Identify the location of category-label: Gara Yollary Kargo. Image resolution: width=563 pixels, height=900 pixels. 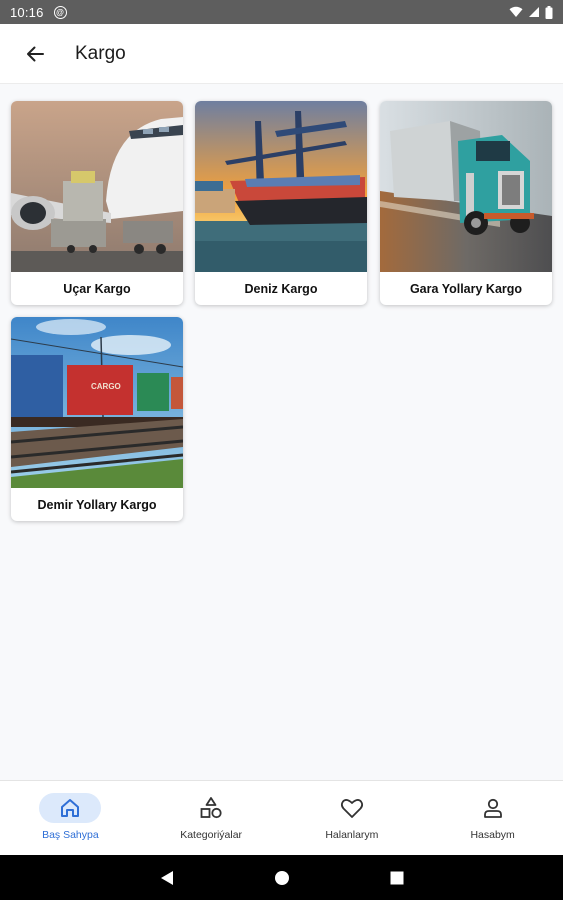
(466, 288).